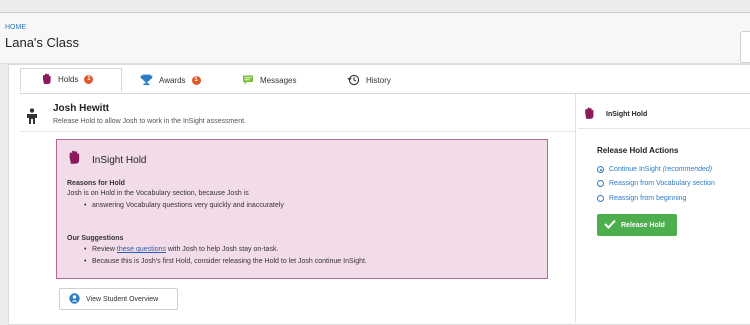 This screenshot has height=325, width=750. I want to click on option-label: Continue InSight, so click(636, 169).